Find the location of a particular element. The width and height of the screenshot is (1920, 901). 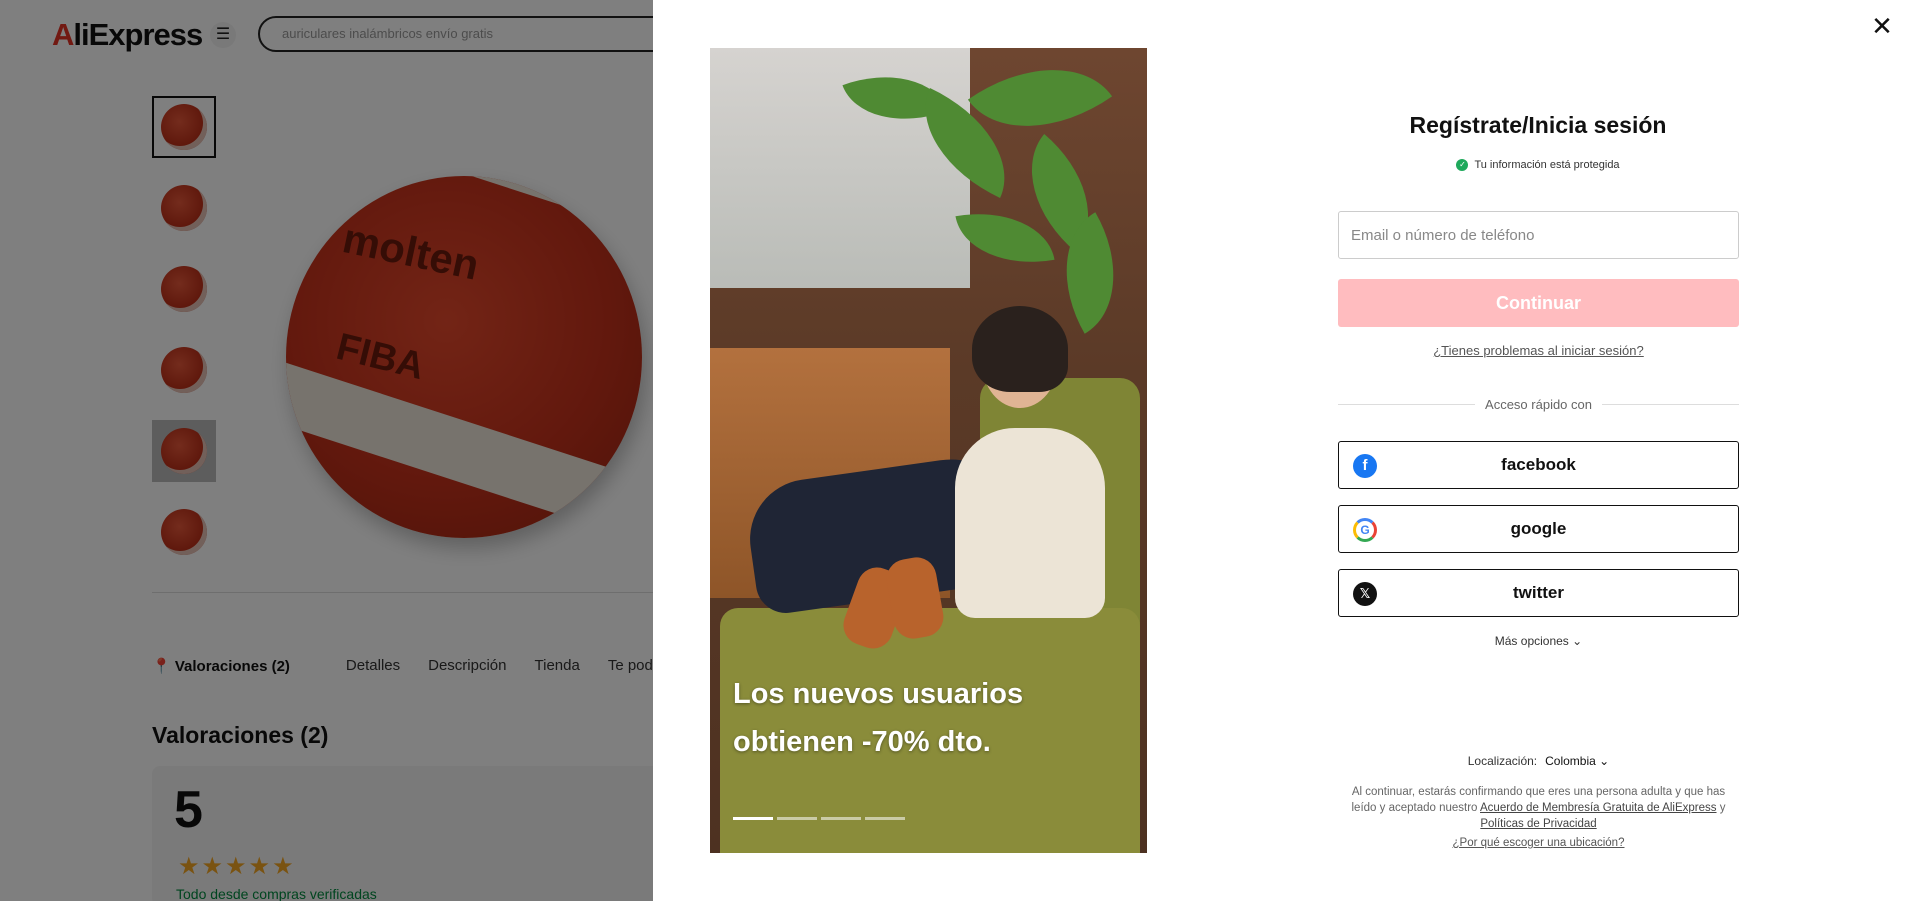

google-label: google is located at coordinates (1538, 528).